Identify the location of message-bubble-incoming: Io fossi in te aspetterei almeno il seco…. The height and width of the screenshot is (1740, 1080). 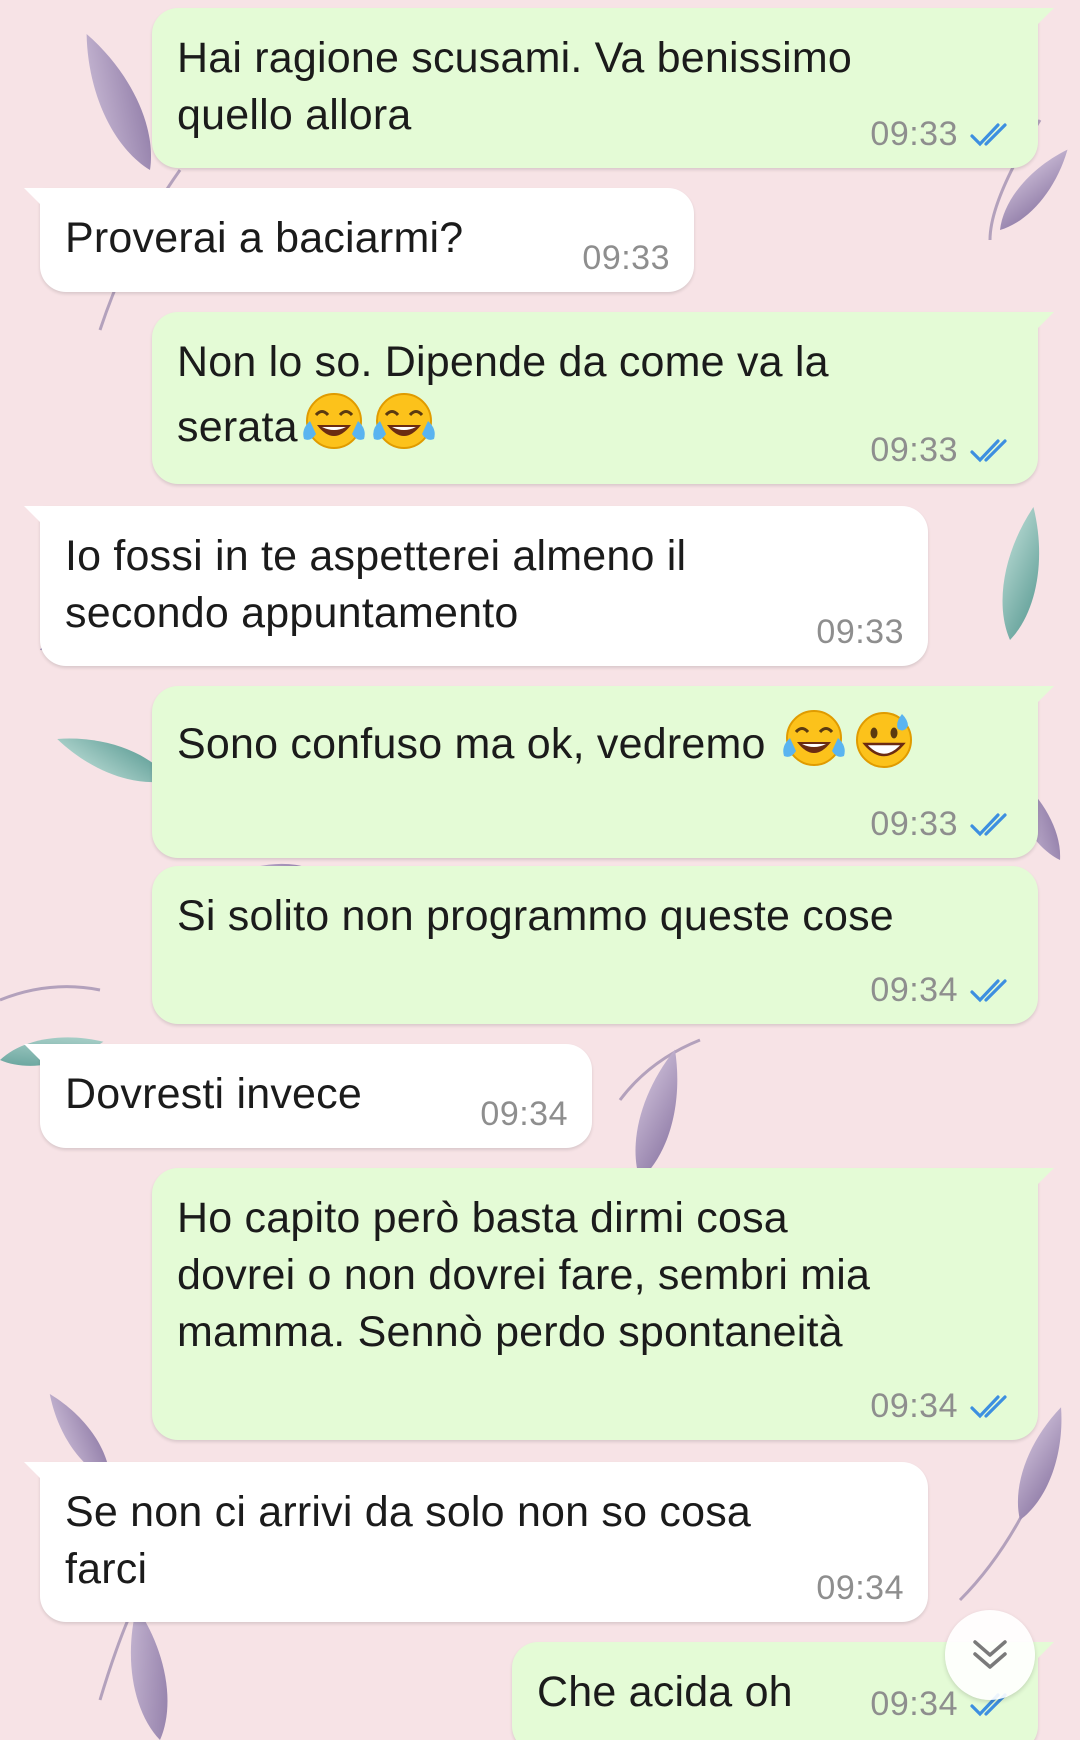
(476, 586).